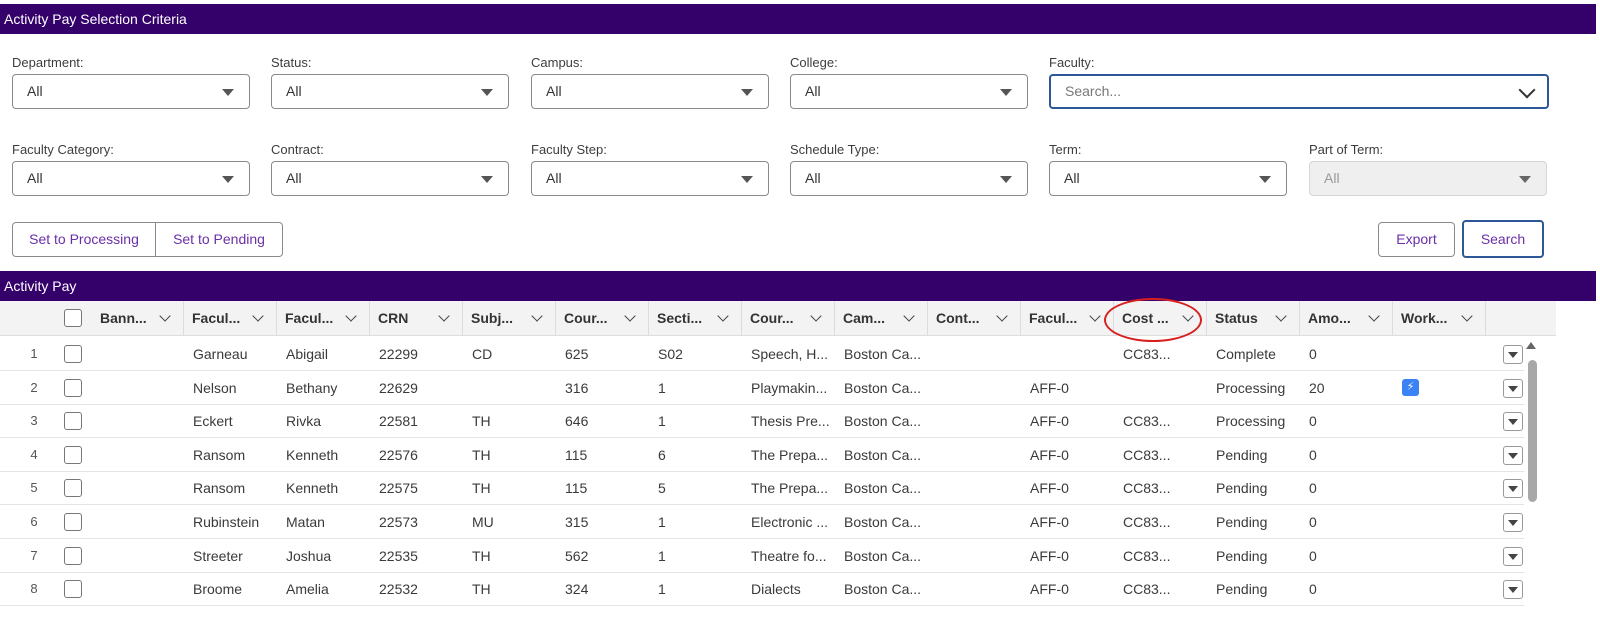 The height and width of the screenshot is (623, 1600). I want to click on set-to-processing-button: Set to Processing, so click(84, 239).